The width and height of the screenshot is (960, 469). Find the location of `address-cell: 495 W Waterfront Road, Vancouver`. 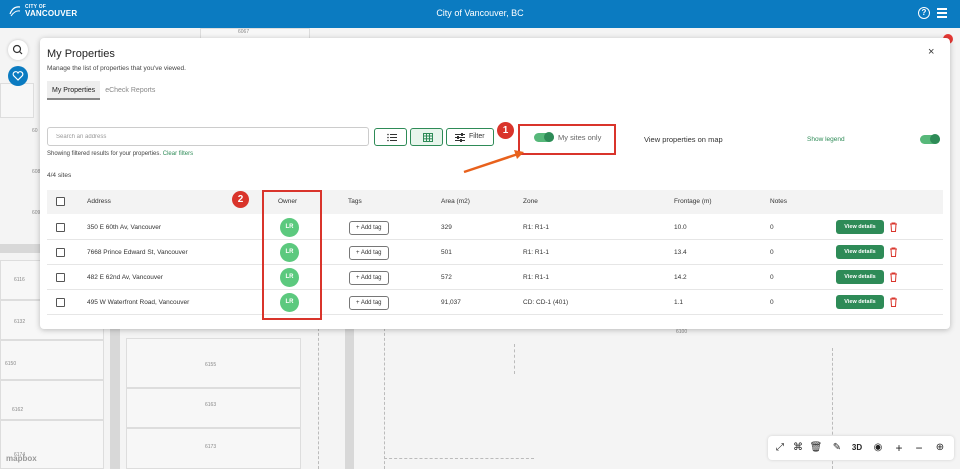

address-cell: 495 W Waterfront Road, Vancouver is located at coordinates (138, 302).